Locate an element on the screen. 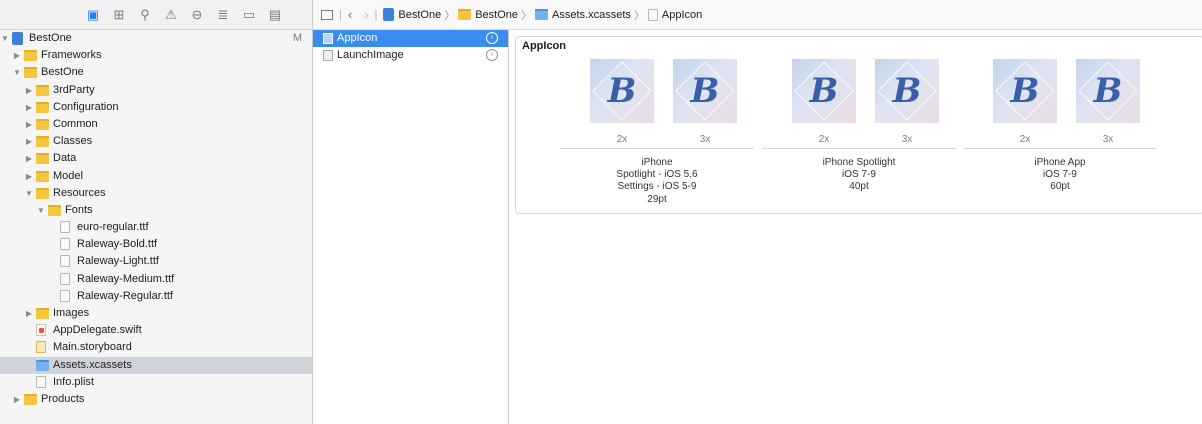 This screenshot has width=1202, height=424. description-line: iPhone is located at coordinates (657, 162).